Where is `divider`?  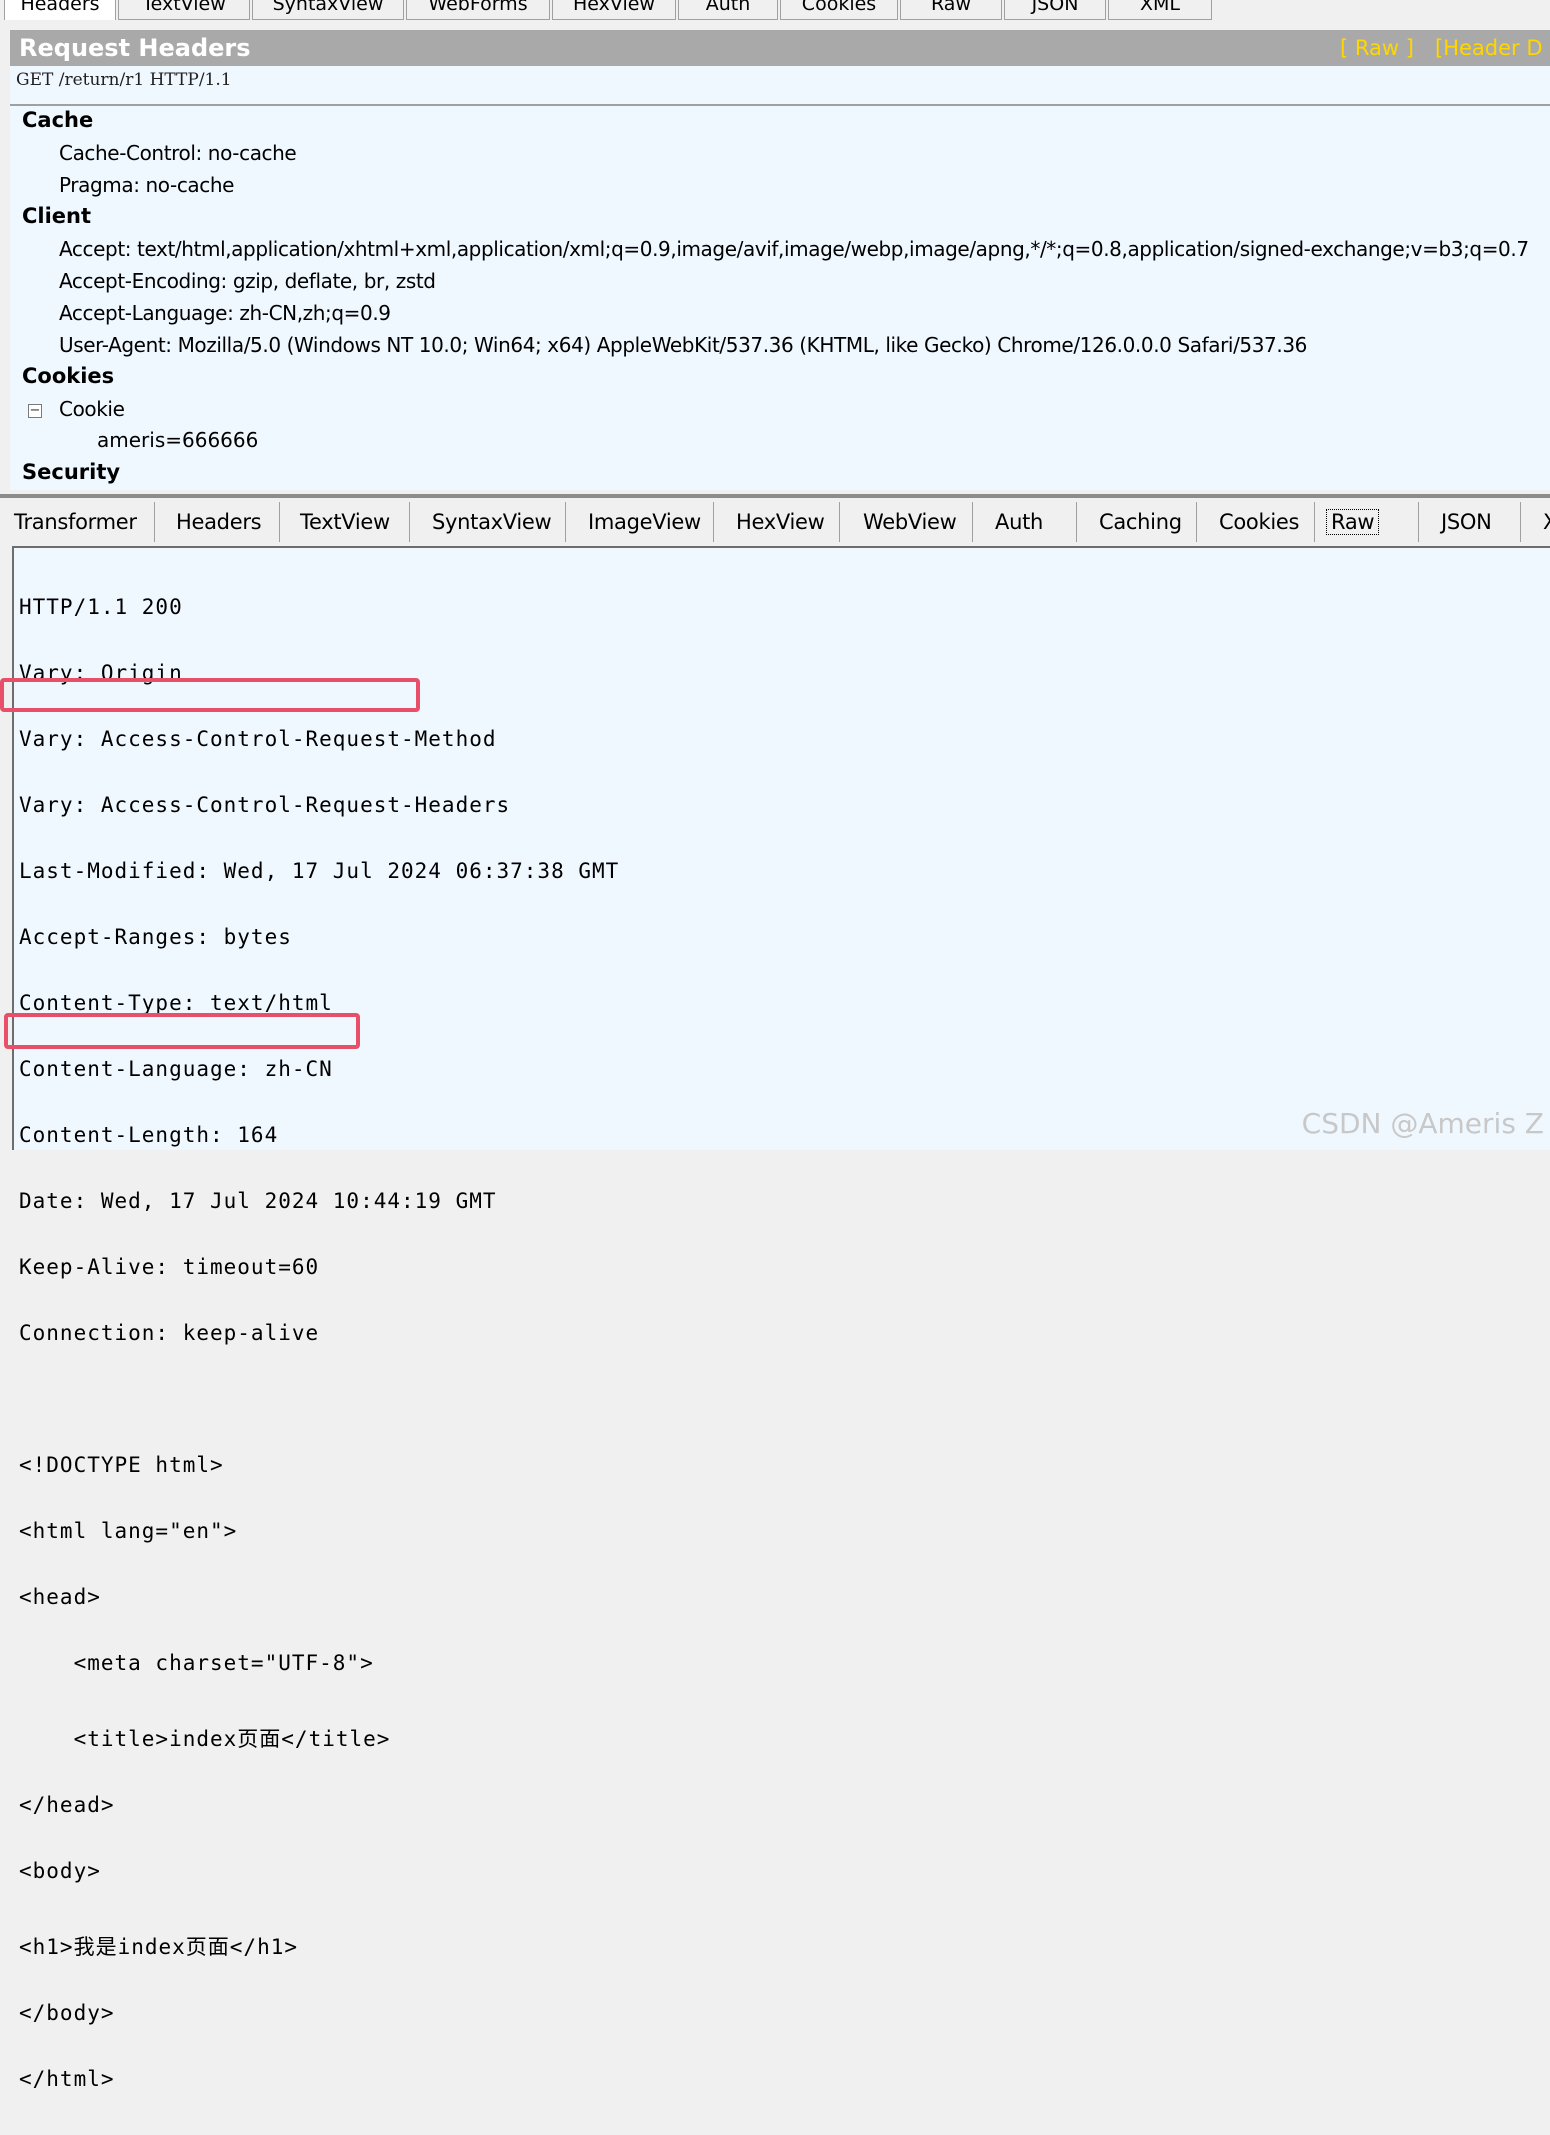 divider is located at coordinates (780, 105).